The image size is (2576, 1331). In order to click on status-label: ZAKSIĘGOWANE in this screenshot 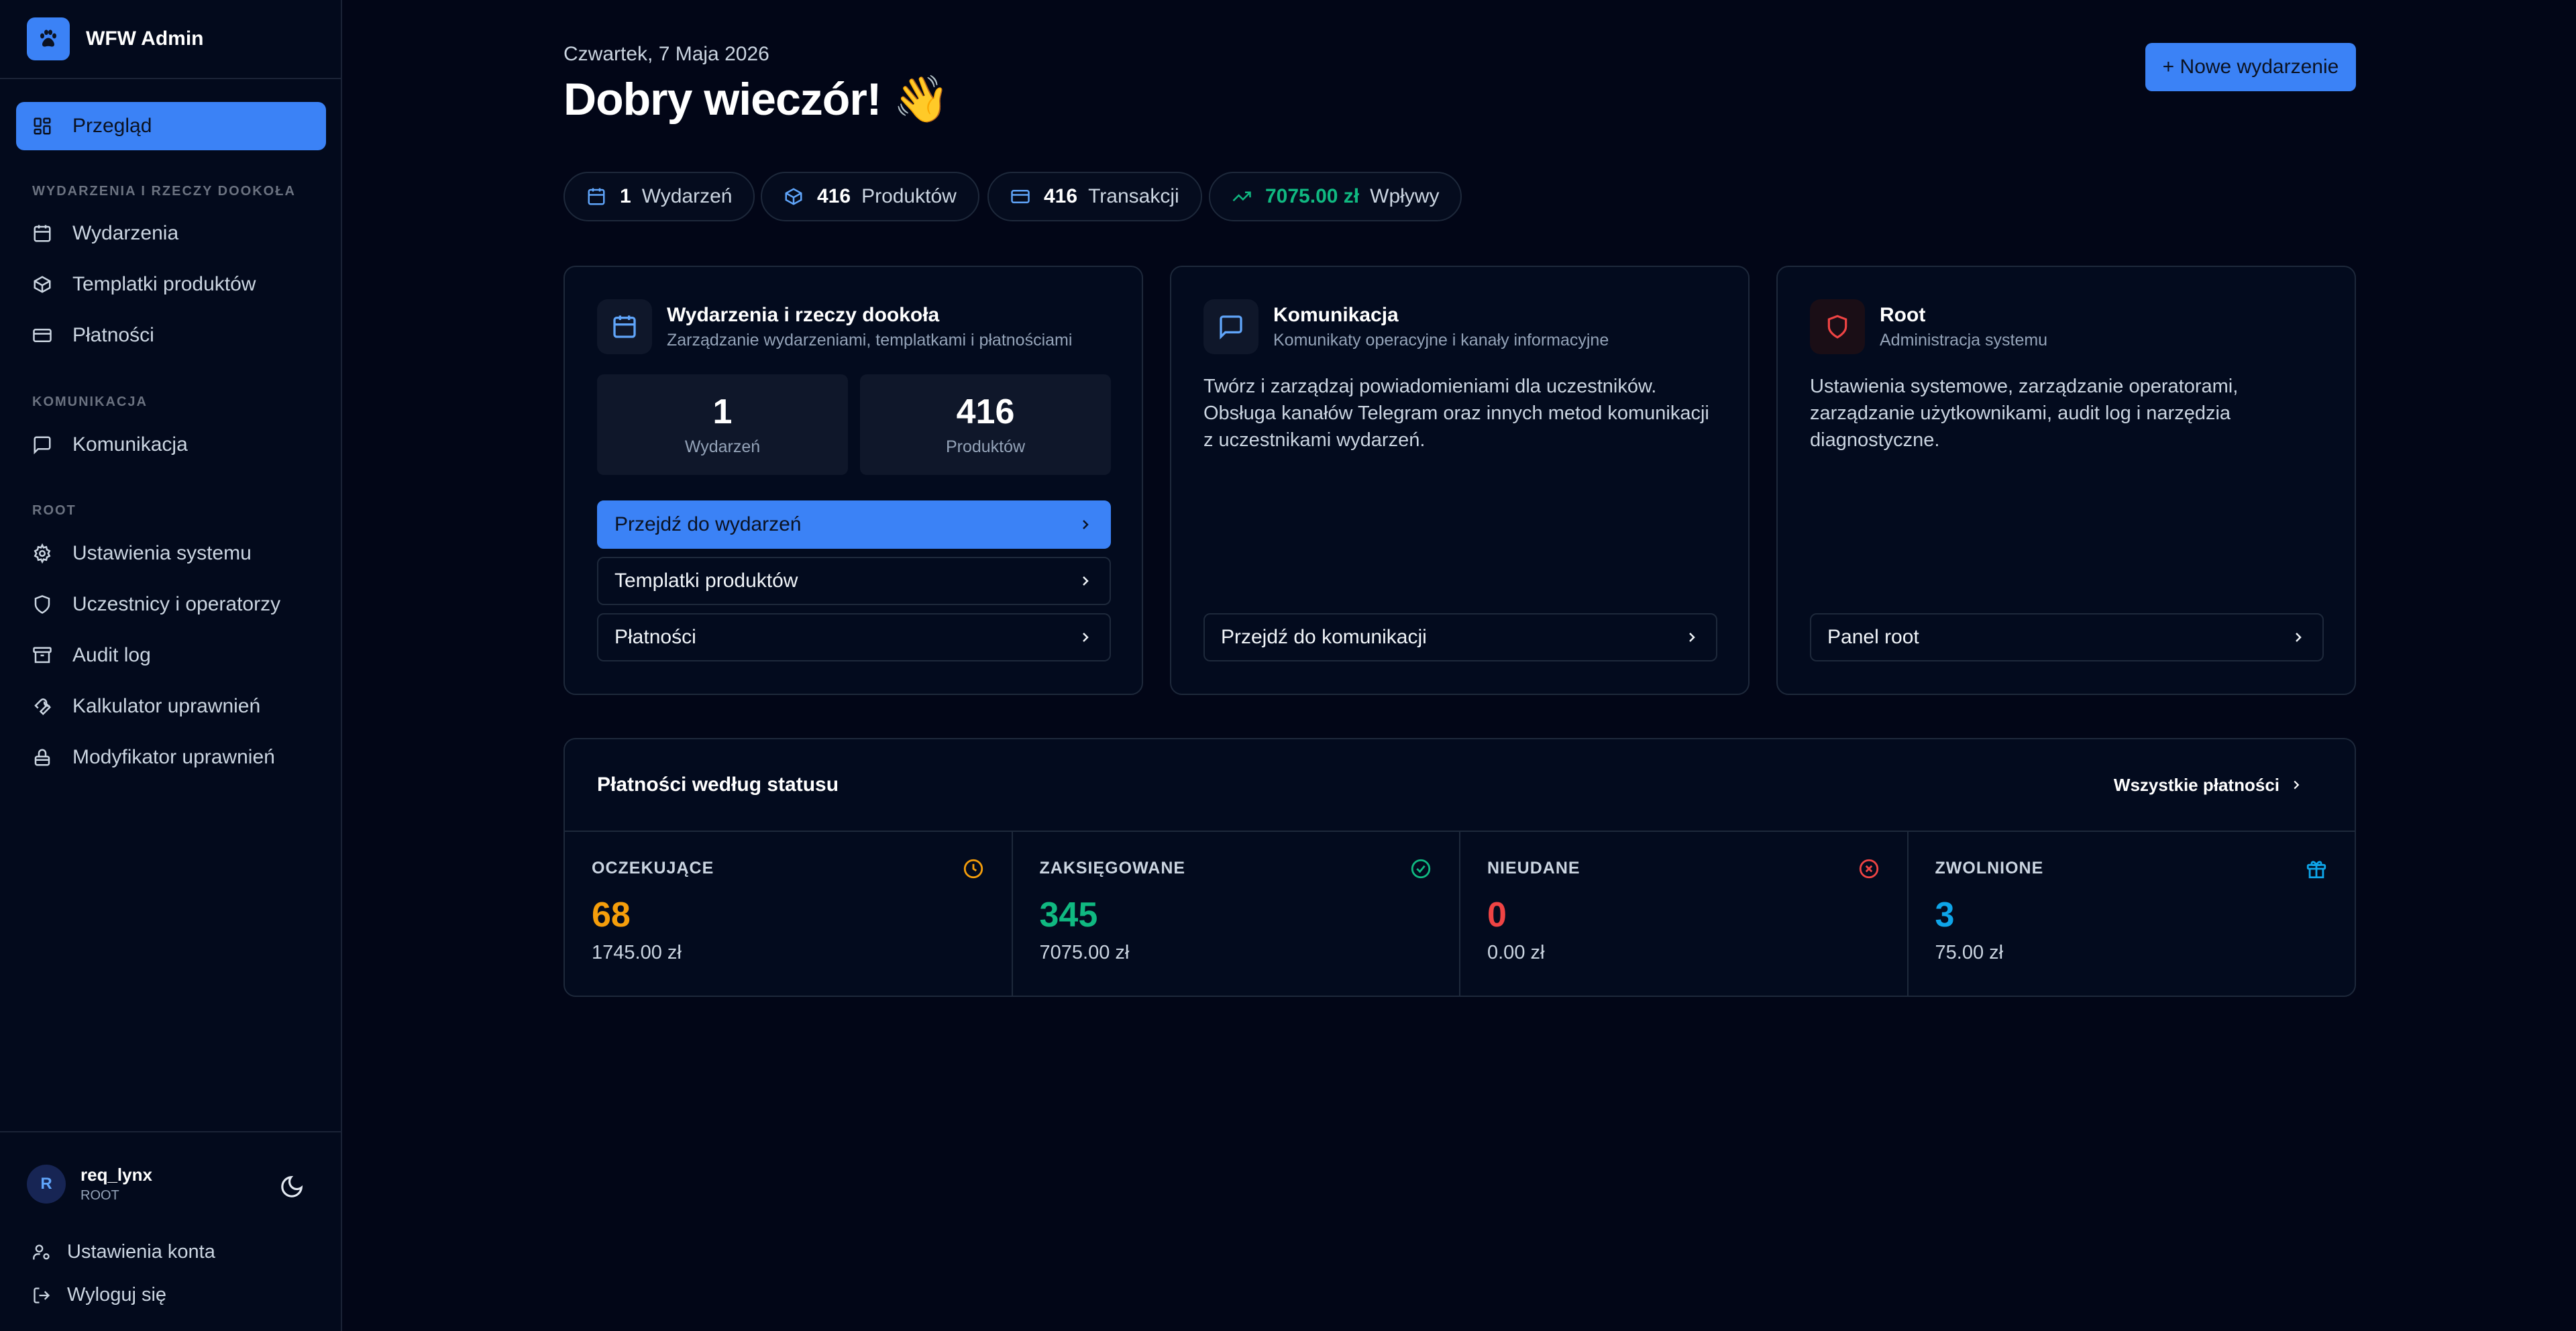, I will do `click(1112, 868)`.